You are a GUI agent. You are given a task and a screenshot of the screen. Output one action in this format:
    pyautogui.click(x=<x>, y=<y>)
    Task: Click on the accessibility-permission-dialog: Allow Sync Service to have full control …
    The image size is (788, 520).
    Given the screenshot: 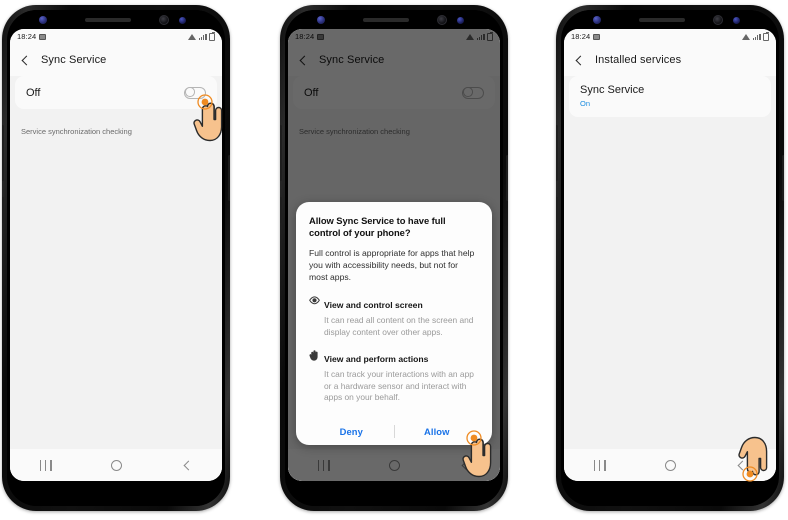 What is the action you would take?
    pyautogui.click(x=394, y=323)
    